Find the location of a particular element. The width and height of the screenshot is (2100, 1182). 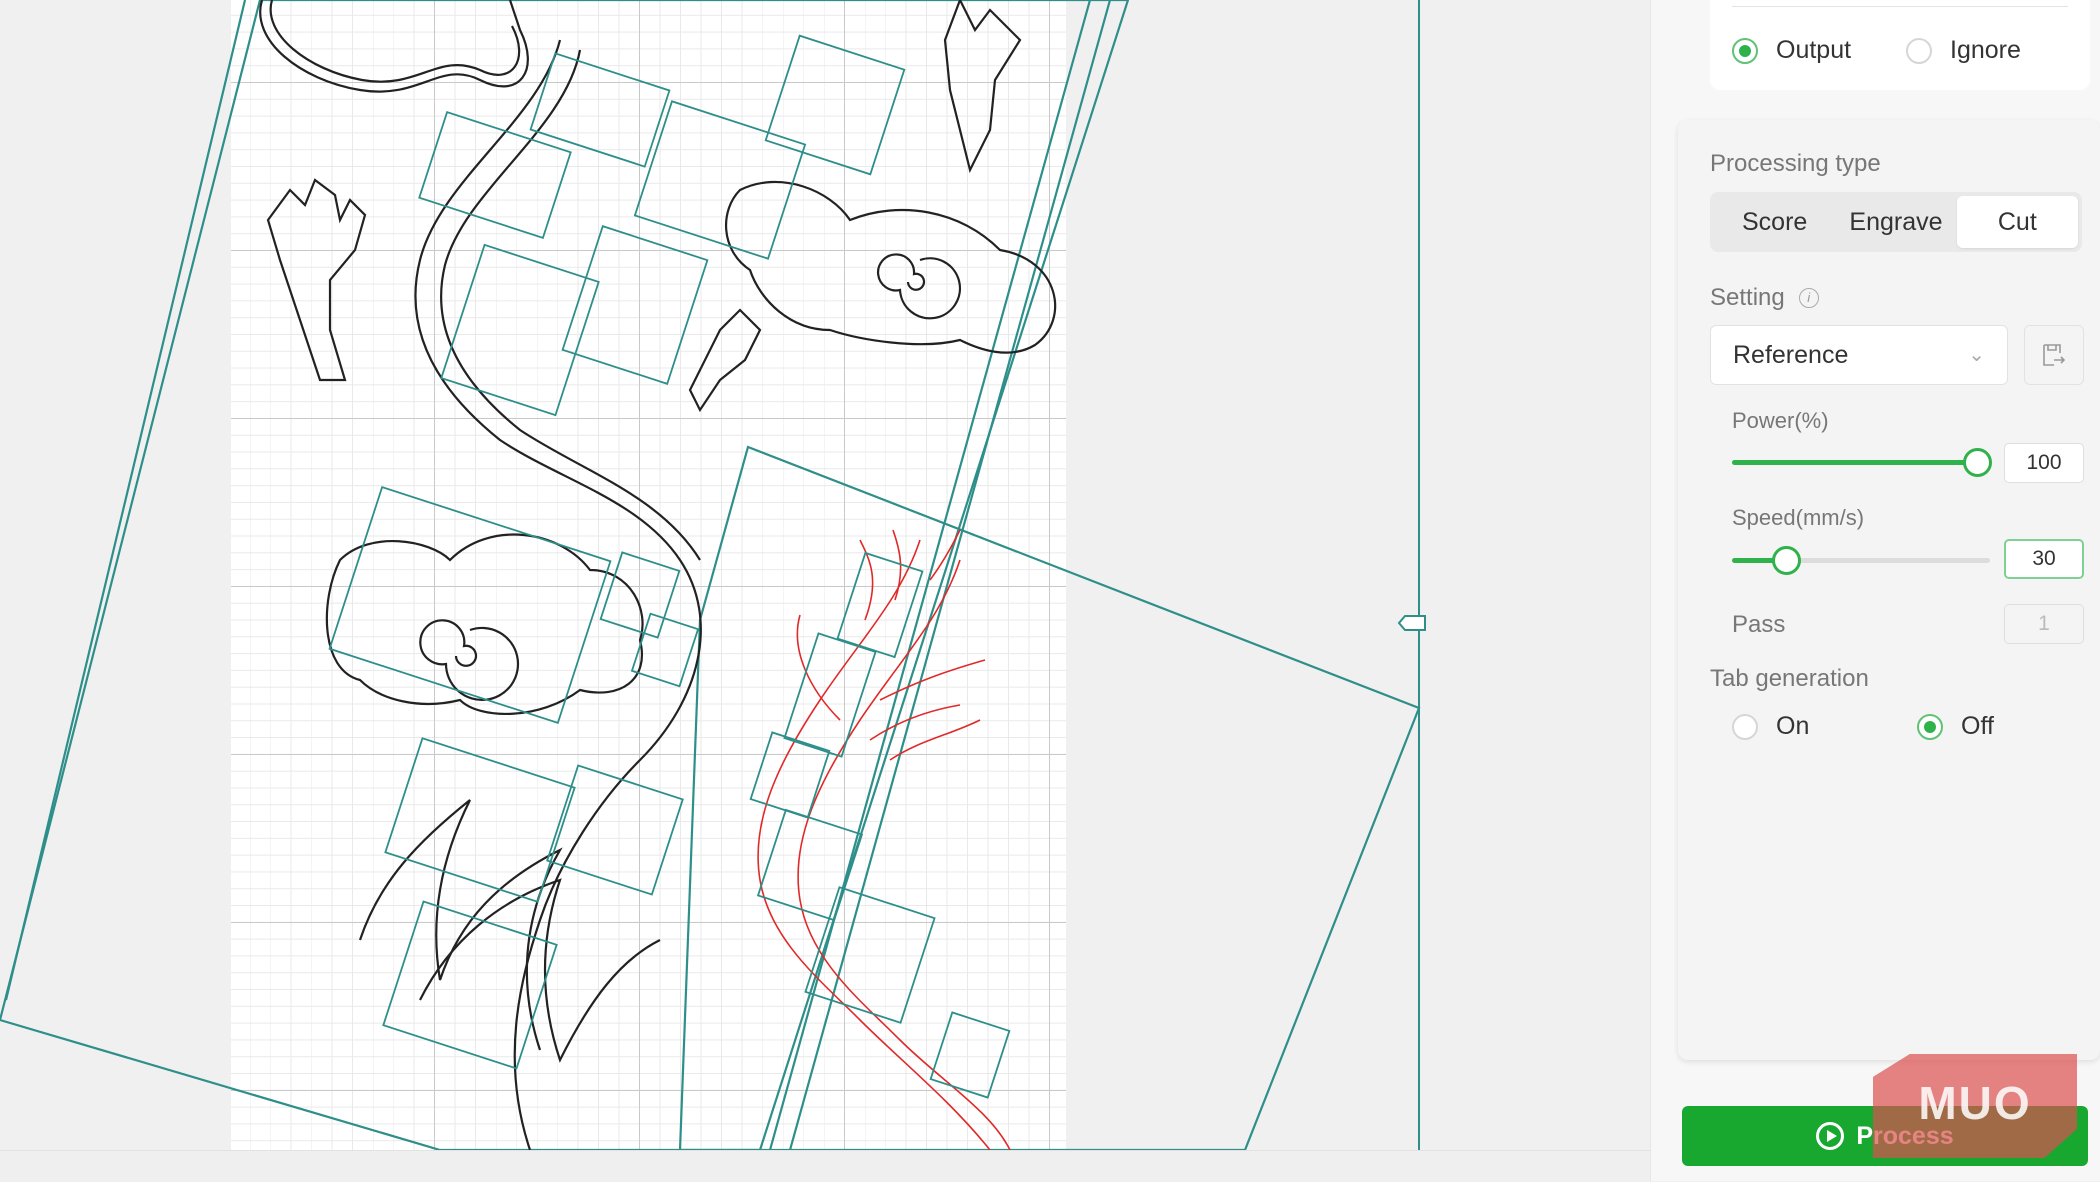

power-slider is located at coordinates (1862, 462).